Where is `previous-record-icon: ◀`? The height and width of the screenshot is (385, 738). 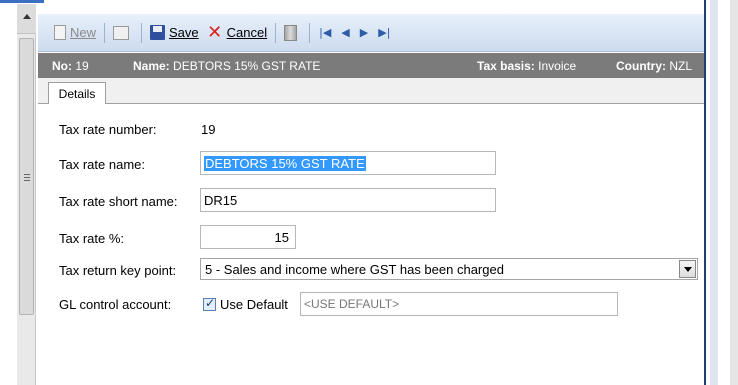 previous-record-icon: ◀ is located at coordinates (345, 32).